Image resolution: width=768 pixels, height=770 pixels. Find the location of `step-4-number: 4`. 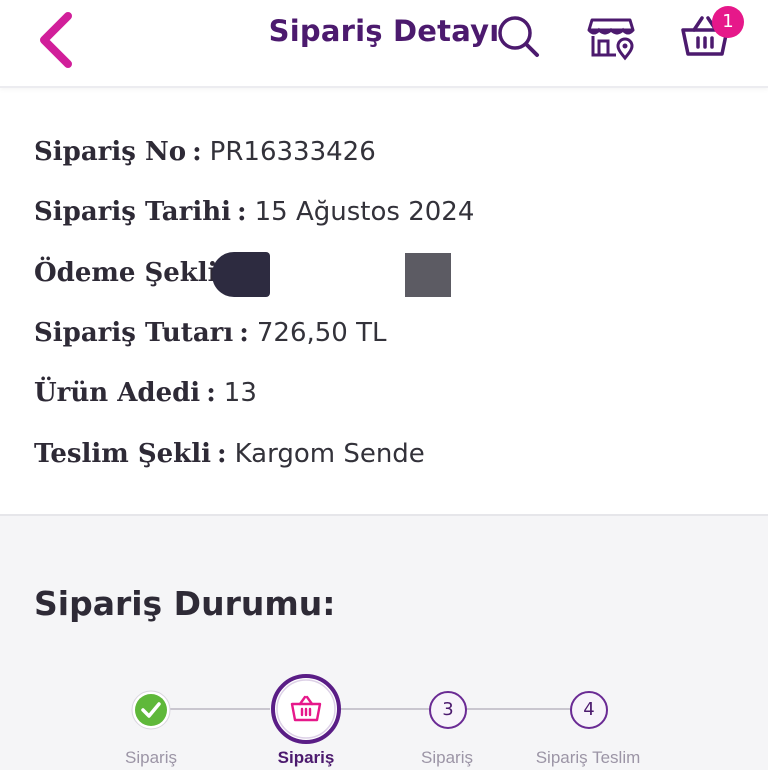

step-4-number: 4 is located at coordinates (589, 710).